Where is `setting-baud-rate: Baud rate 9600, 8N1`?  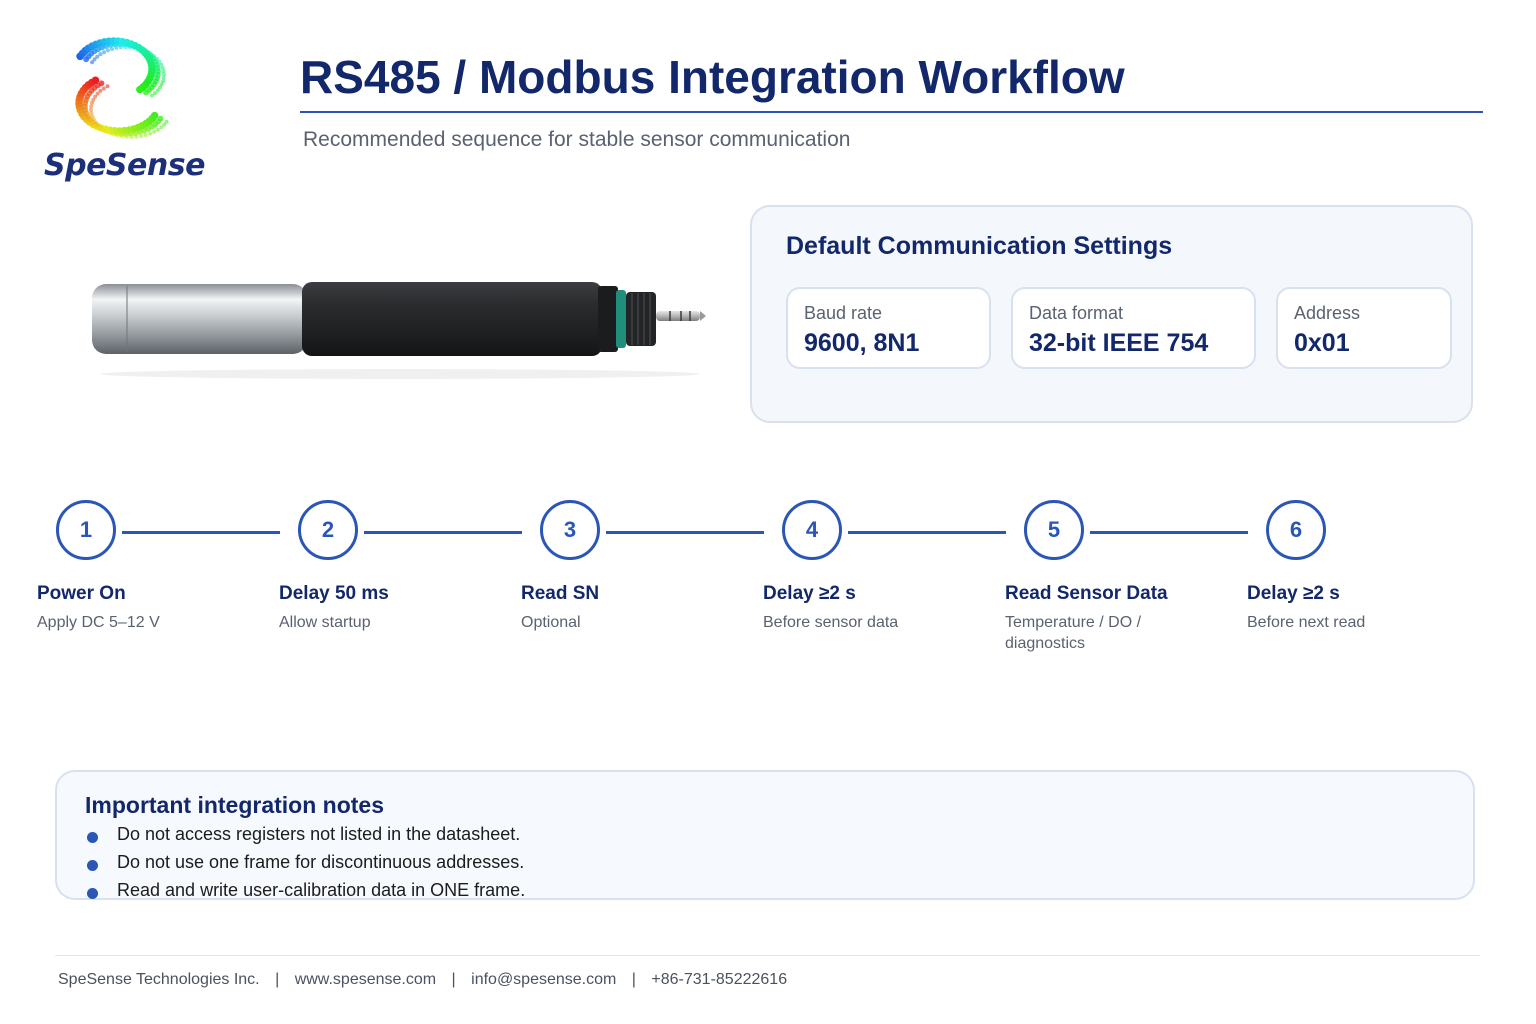 setting-baud-rate: Baud rate 9600, 8N1 is located at coordinates (888, 328).